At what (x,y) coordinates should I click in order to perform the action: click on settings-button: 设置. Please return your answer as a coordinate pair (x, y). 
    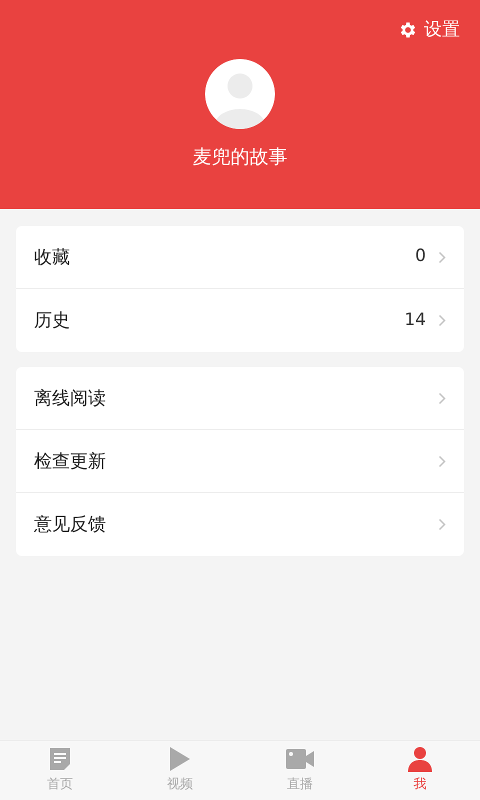
    Looking at the image, I should click on (429, 29).